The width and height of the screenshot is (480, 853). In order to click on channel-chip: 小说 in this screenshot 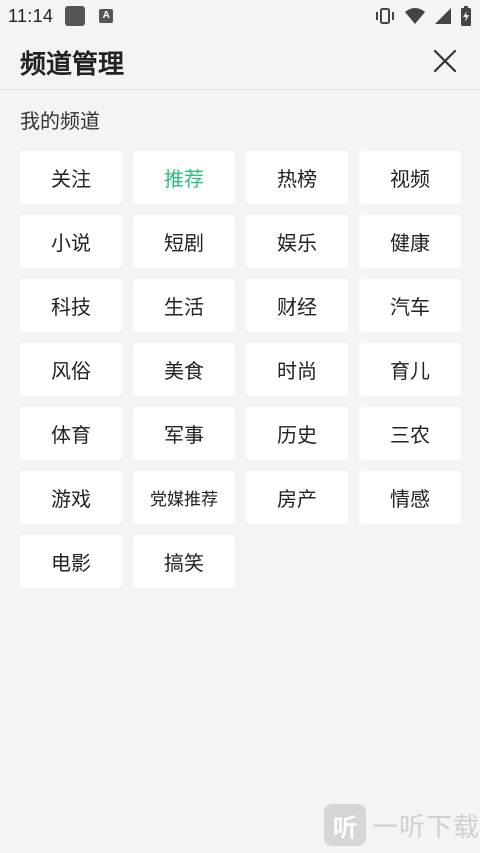, I will do `click(71, 241)`.